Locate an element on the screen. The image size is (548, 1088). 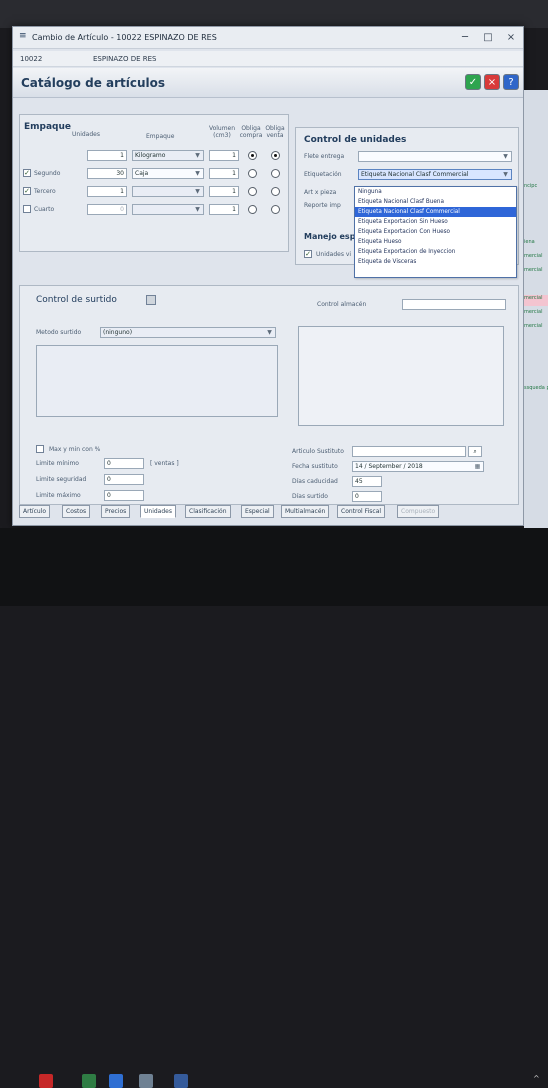
tab-article: Artículo is located at coordinates (35, 511).